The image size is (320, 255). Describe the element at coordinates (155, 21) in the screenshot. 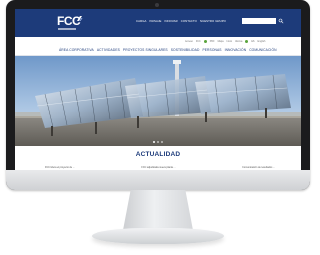

I see `header-link-paisaje: PAISAJE` at that location.